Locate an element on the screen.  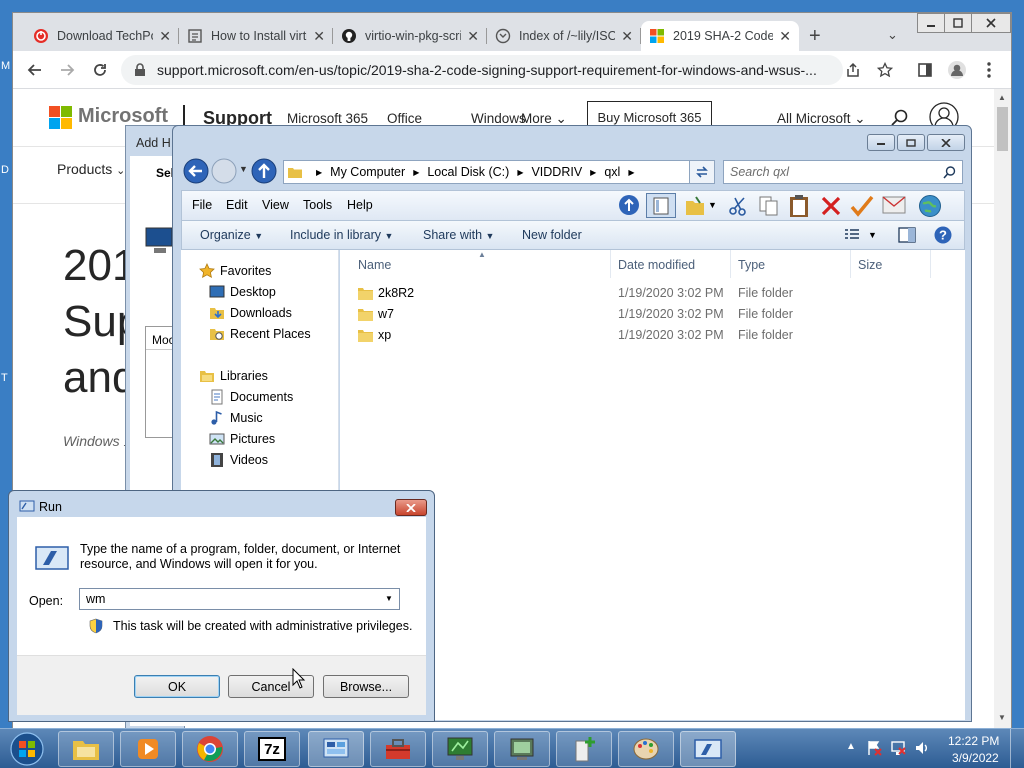
taskbar-chrome is located at coordinates (210, 749).